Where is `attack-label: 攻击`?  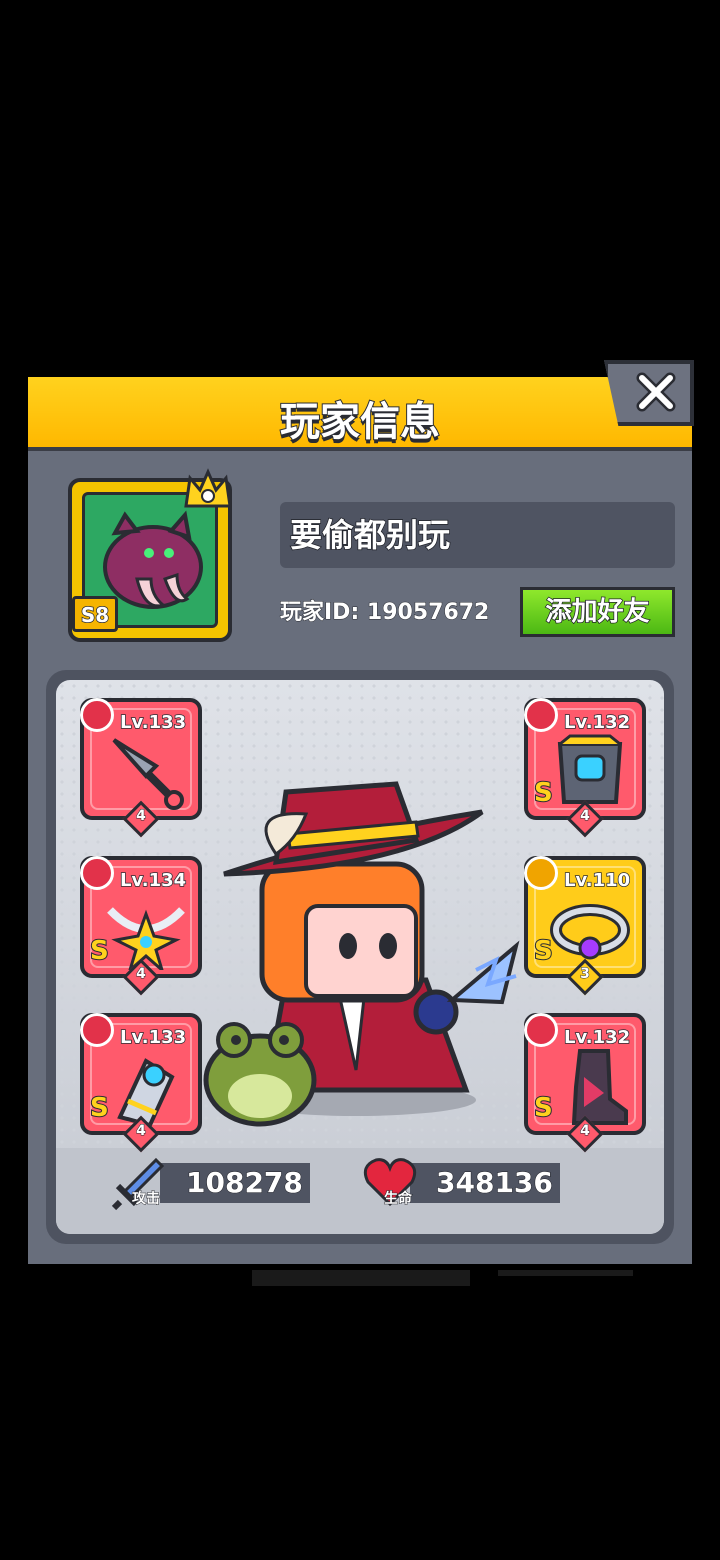
attack-label: 攻击 is located at coordinates (146, 1199).